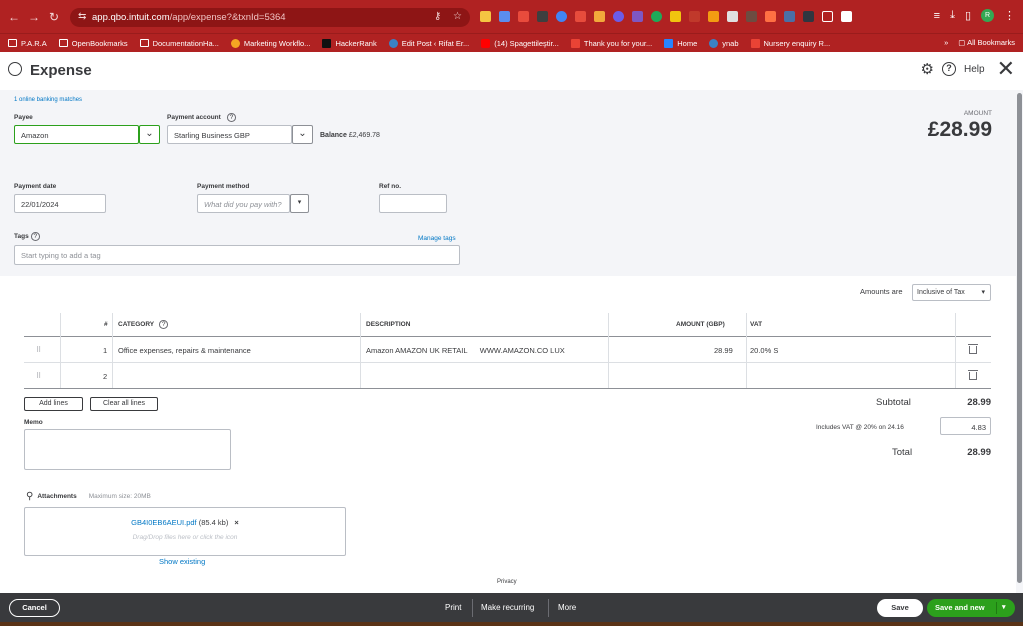 Image resolution: width=1023 pixels, height=626 pixels. Describe the element at coordinates (119, 496) in the screenshot. I see `max-size-text: Maximum size: 20MB` at that location.